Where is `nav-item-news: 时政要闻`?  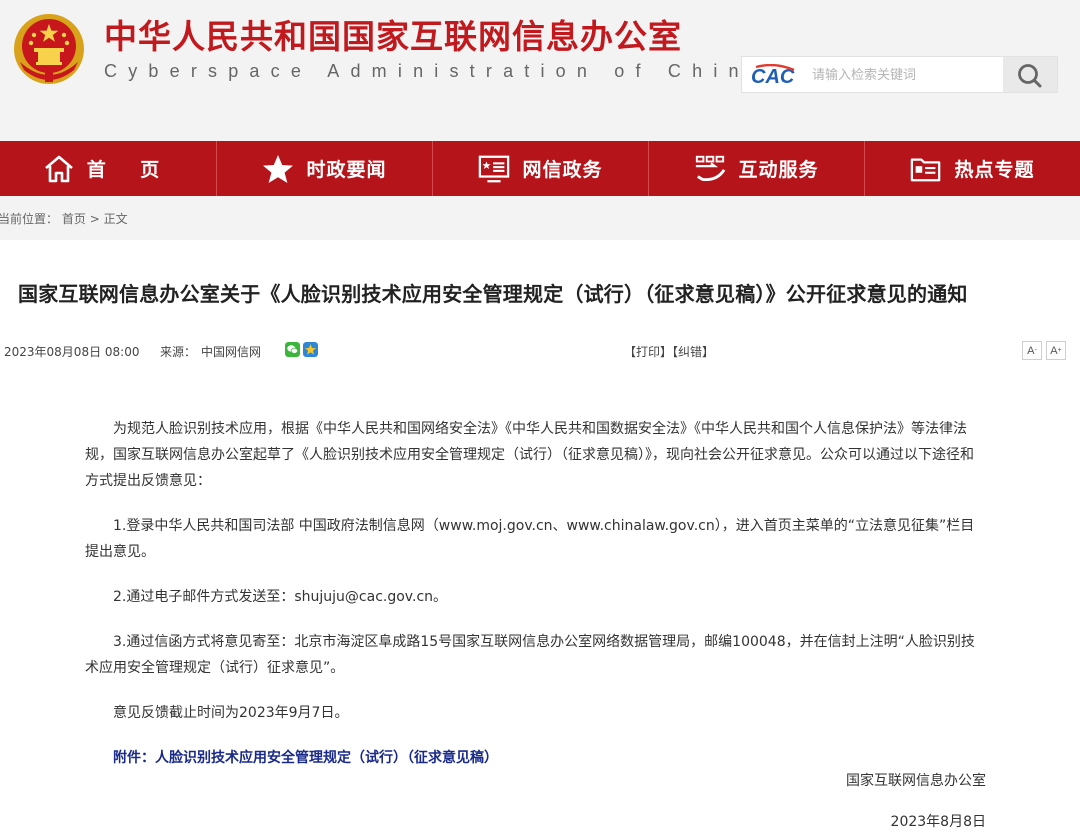 nav-item-news: 时政要闻 is located at coordinates (324, 168).